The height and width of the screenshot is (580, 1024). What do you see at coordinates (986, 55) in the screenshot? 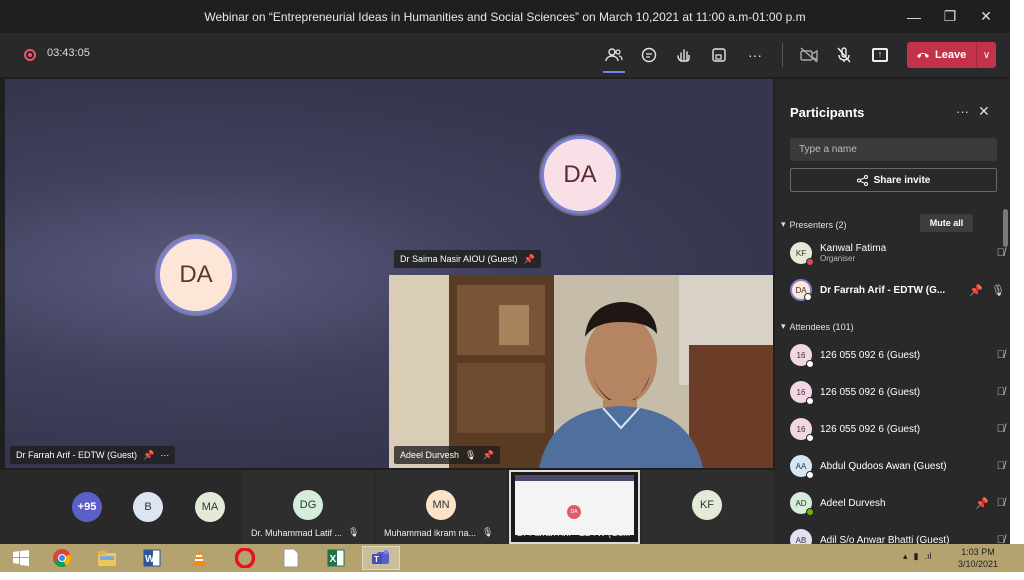
I see `leave-options-chevron-icon: ∨` at bounding box center [986, 55].